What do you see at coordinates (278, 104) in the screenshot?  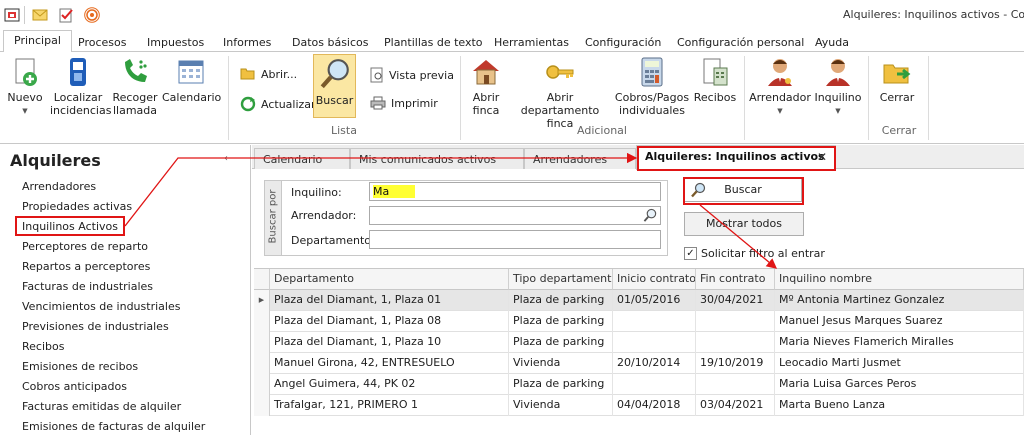 I see `actualizar-button: Actualizar` at bounding box center [278, 104].